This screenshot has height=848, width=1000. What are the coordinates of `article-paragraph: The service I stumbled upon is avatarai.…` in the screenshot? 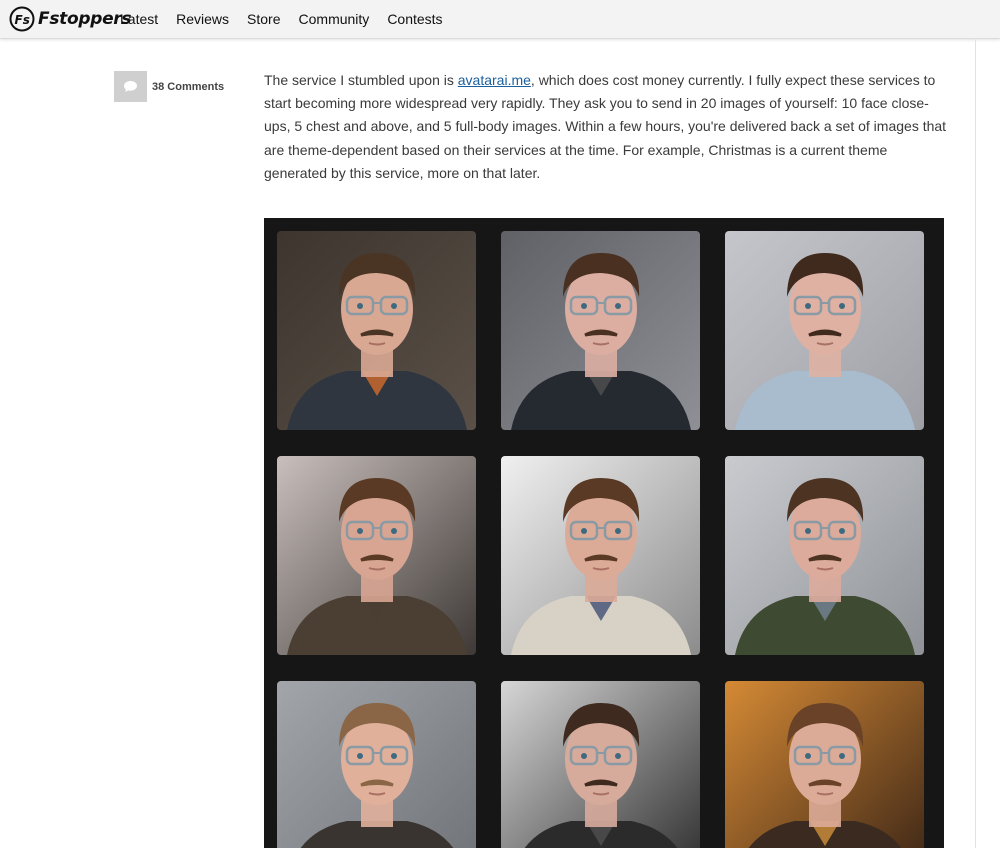 It's located at (606, 127).